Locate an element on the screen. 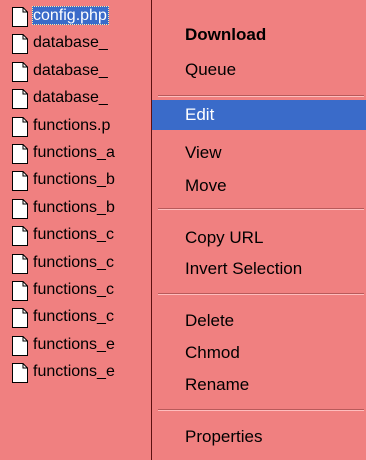 This screenshot has height=460, width=366. menu-item-delete: Delete is located at coordinates (259, 321).